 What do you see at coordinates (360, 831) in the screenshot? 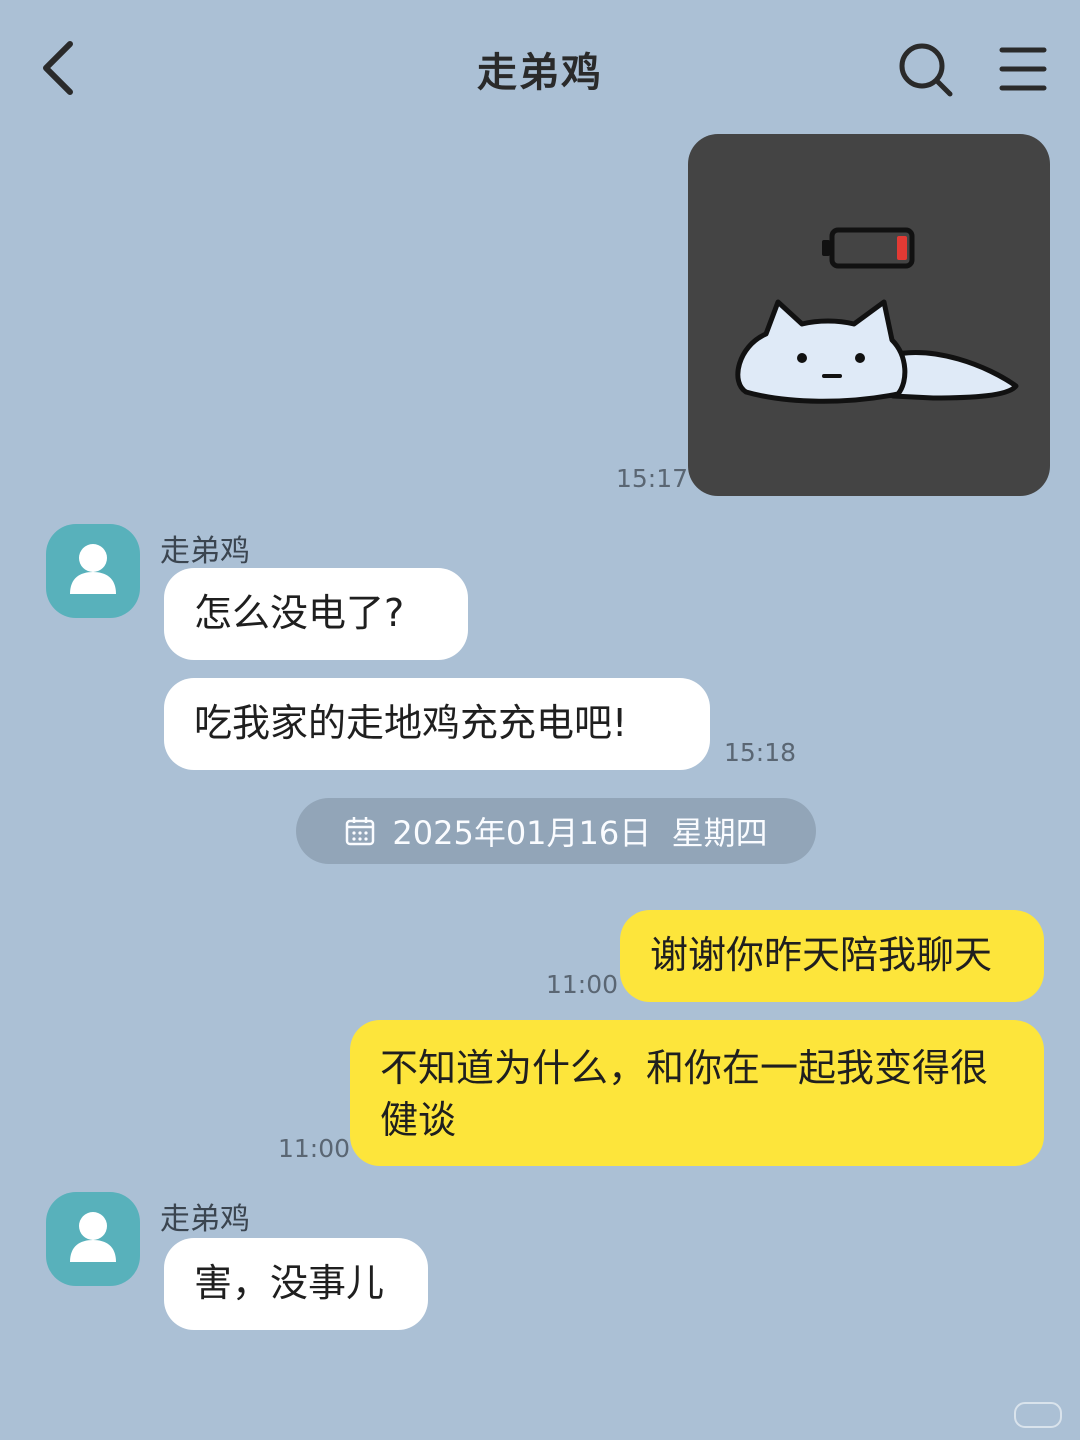
I see `calendar-icon` at bounding box center [360, 831].